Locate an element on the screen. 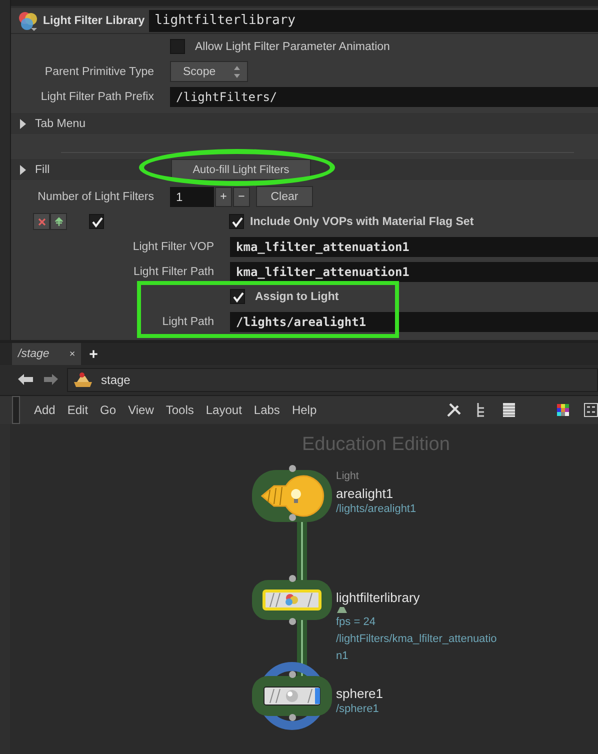  folder-header: Tab Menu is located at coordinates (304, 123).